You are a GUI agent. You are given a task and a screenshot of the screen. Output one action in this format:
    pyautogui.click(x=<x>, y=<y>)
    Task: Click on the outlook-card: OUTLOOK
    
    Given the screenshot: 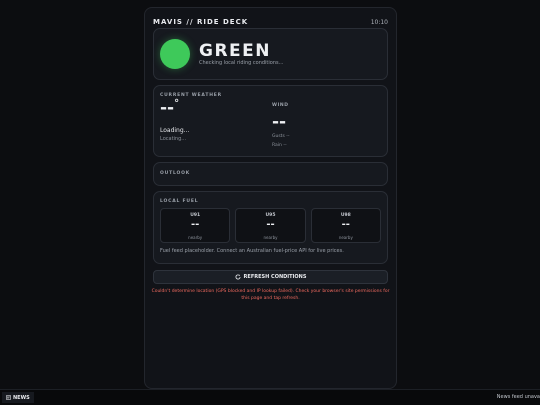 What is the action you would take?
    pyautogui.click(x=270, y=174)
    